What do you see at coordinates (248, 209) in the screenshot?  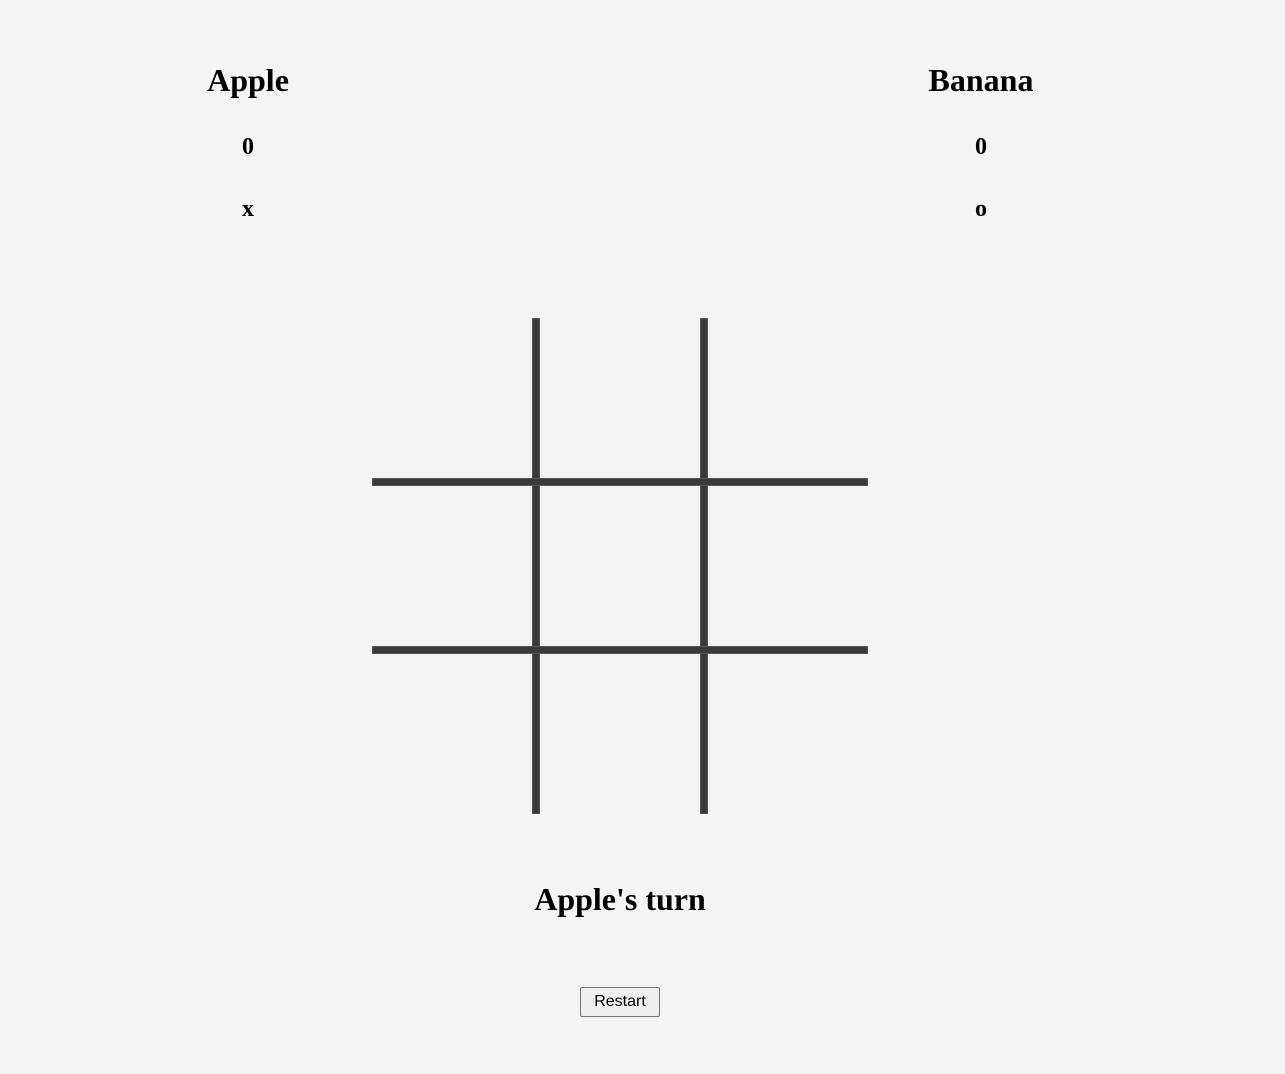 I see `player-1-symbol: x` at bounding box center [248, 209].